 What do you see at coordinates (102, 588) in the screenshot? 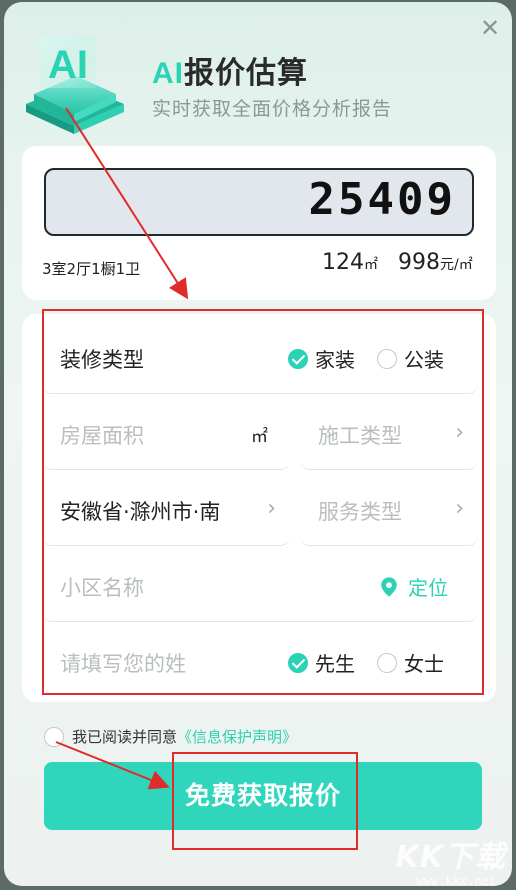
I see `community-placeholder: 小区名称` at bounding box center [102, 588].